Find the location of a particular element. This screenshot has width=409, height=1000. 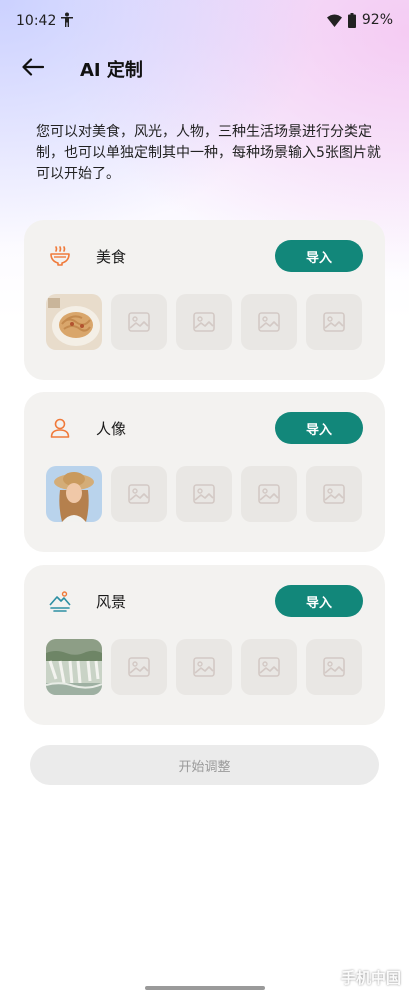

image-slots-landscape is located at coordinates (204, 667).